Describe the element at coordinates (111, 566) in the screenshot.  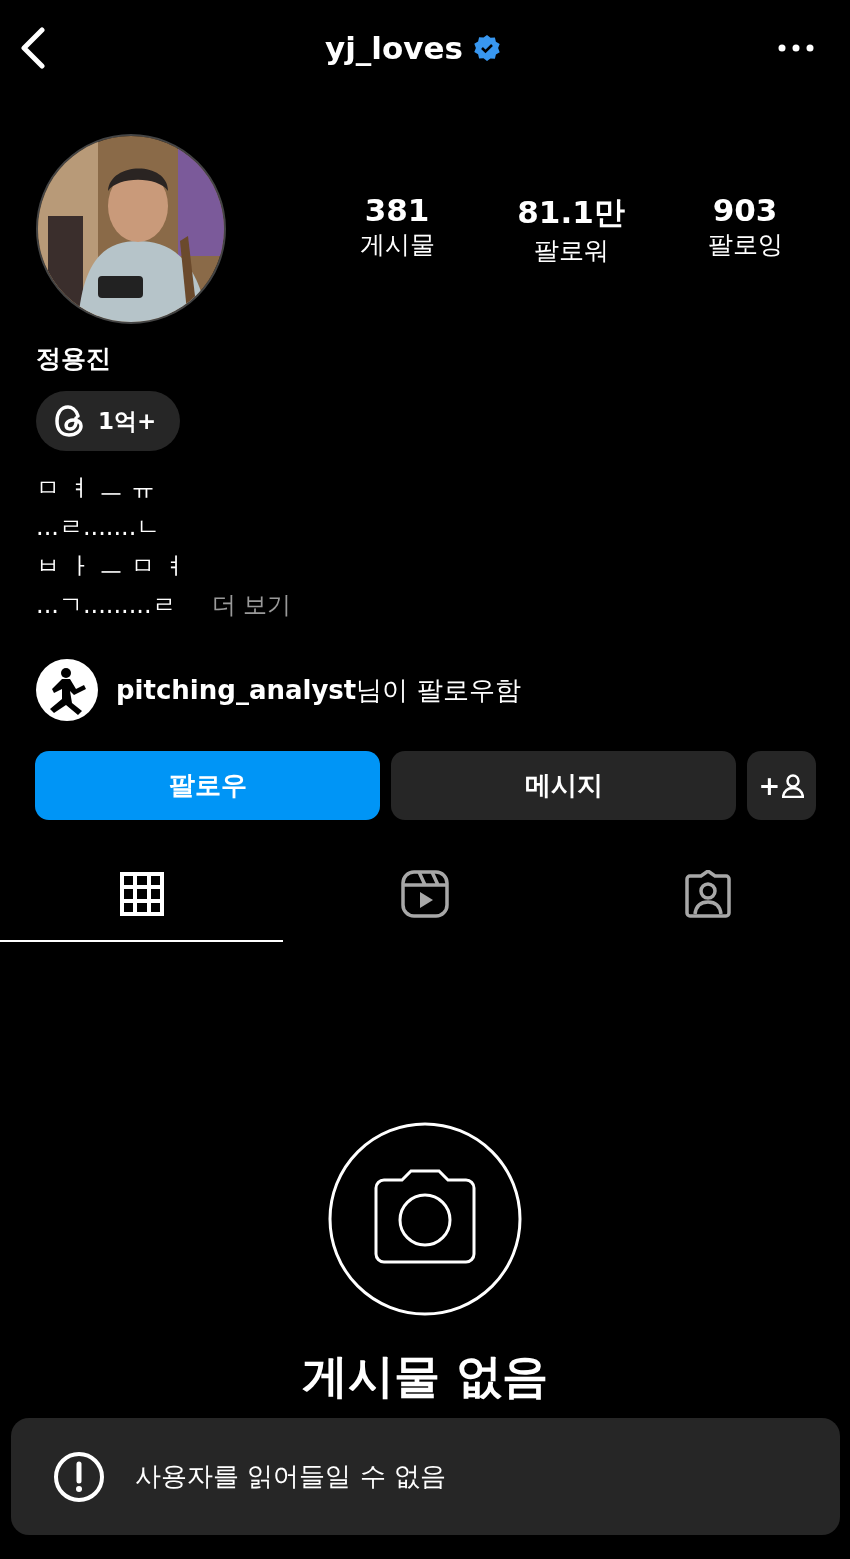
I see `bio-line: ㅂ ㅏ ㅡ ㅁ ㅕ` at that location.